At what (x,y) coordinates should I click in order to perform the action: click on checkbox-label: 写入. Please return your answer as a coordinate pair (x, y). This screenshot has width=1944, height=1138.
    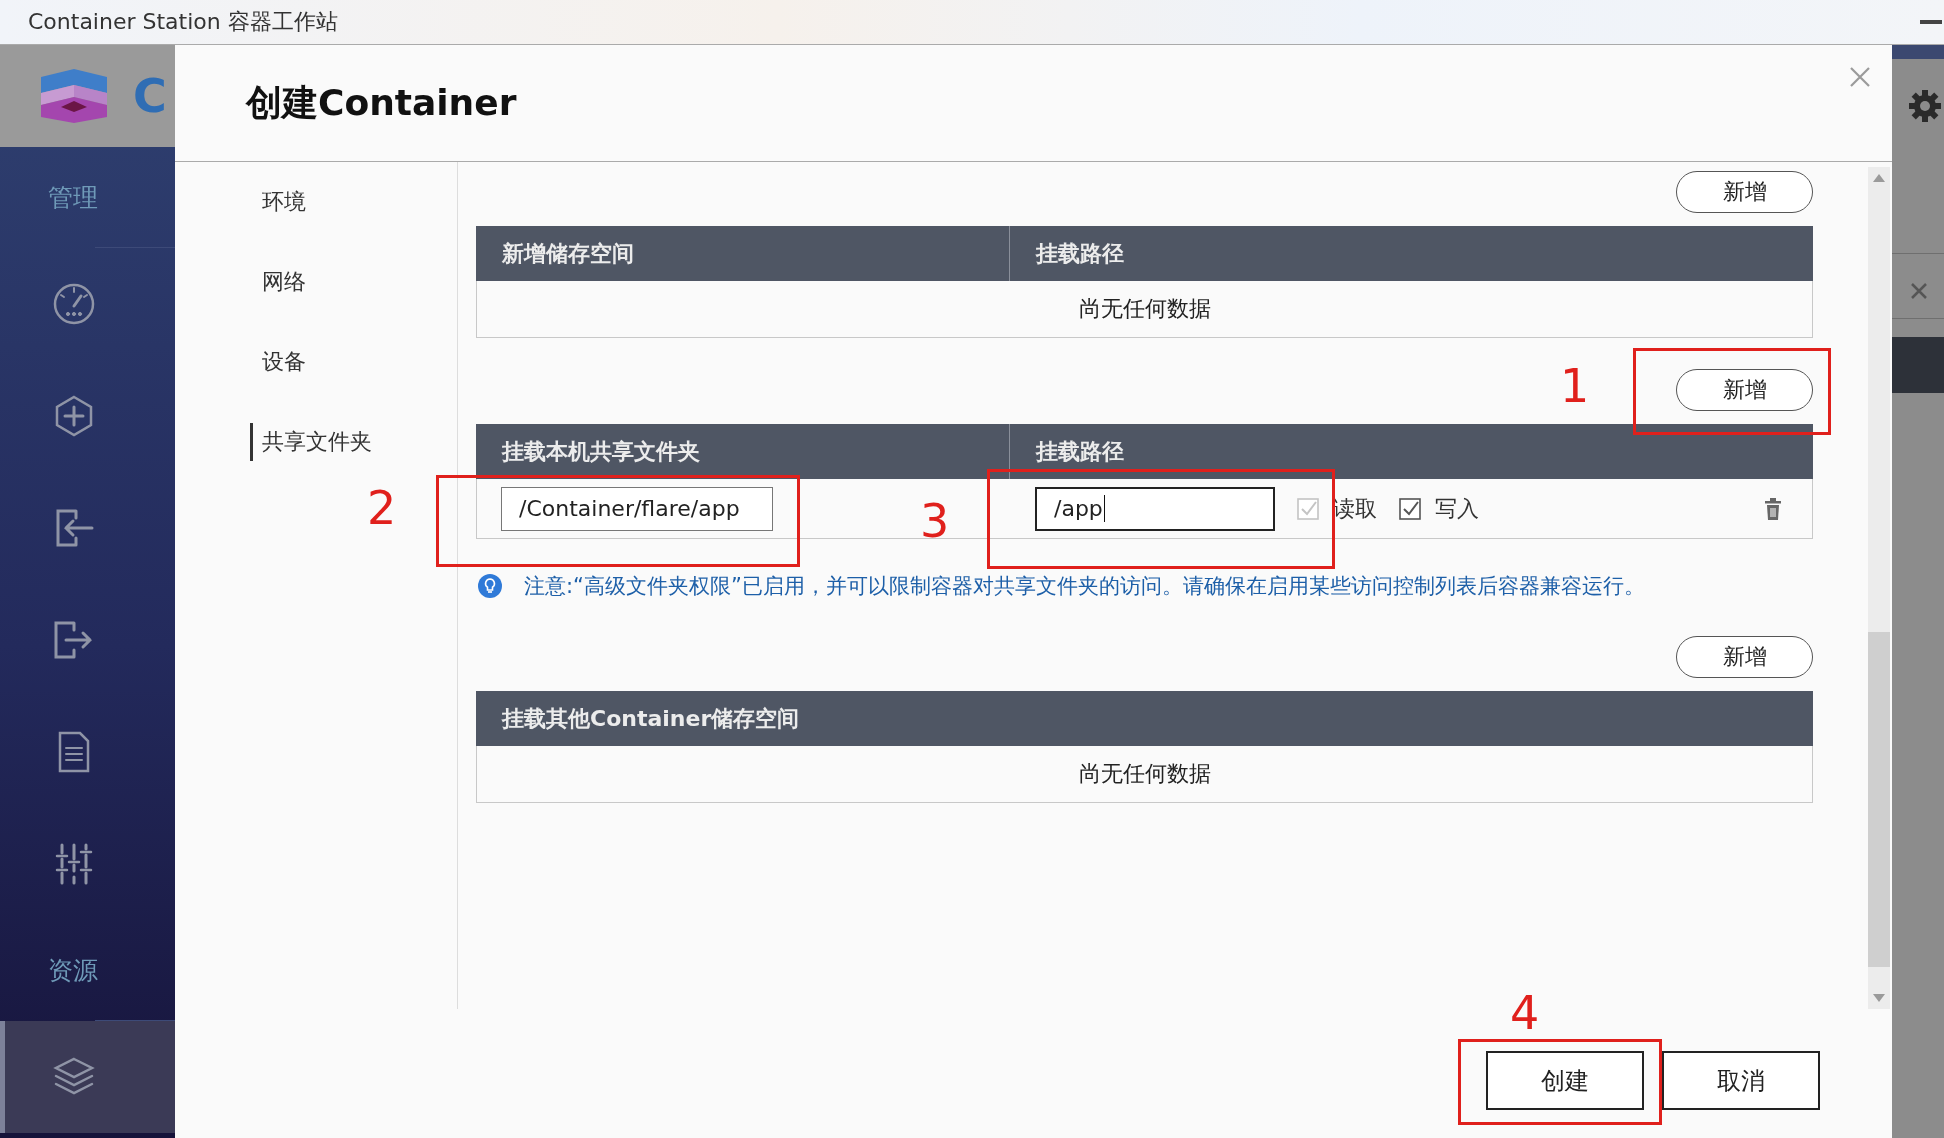
    Looking at the image, I should click on (1457, 508).